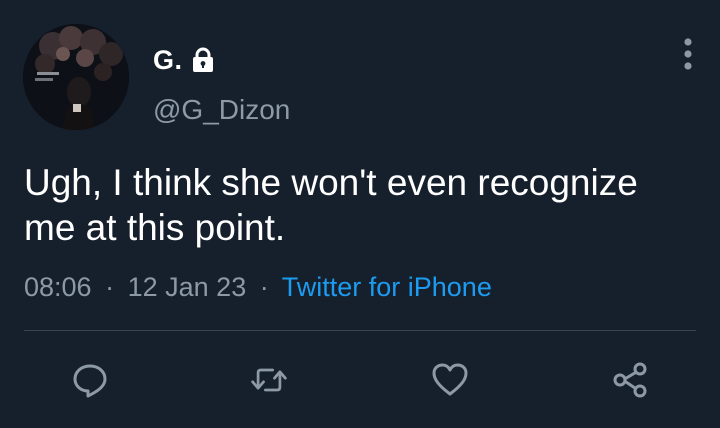 This screenshot has height=428, width=720. What do you see at coordinates (387, 287) in the screenshot?
I see `tweet-source-link: Twitter for iPhone` at bounding box center [387, 287].